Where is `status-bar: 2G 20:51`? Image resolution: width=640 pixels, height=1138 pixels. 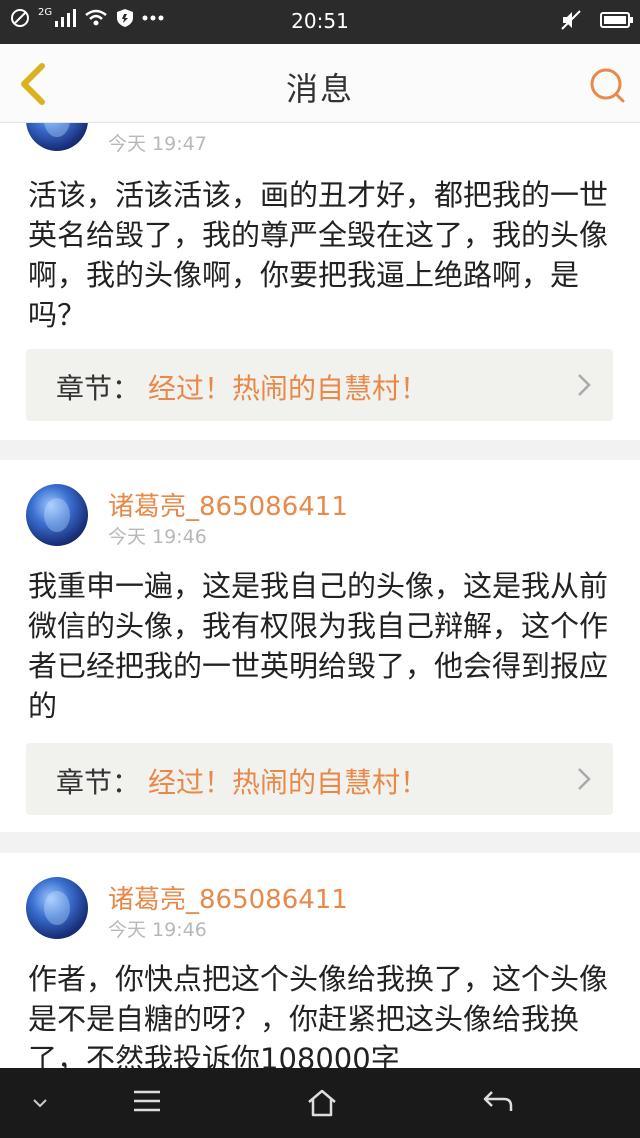
status-bar: 2G 20:51 is located at coordinates (320, 22).